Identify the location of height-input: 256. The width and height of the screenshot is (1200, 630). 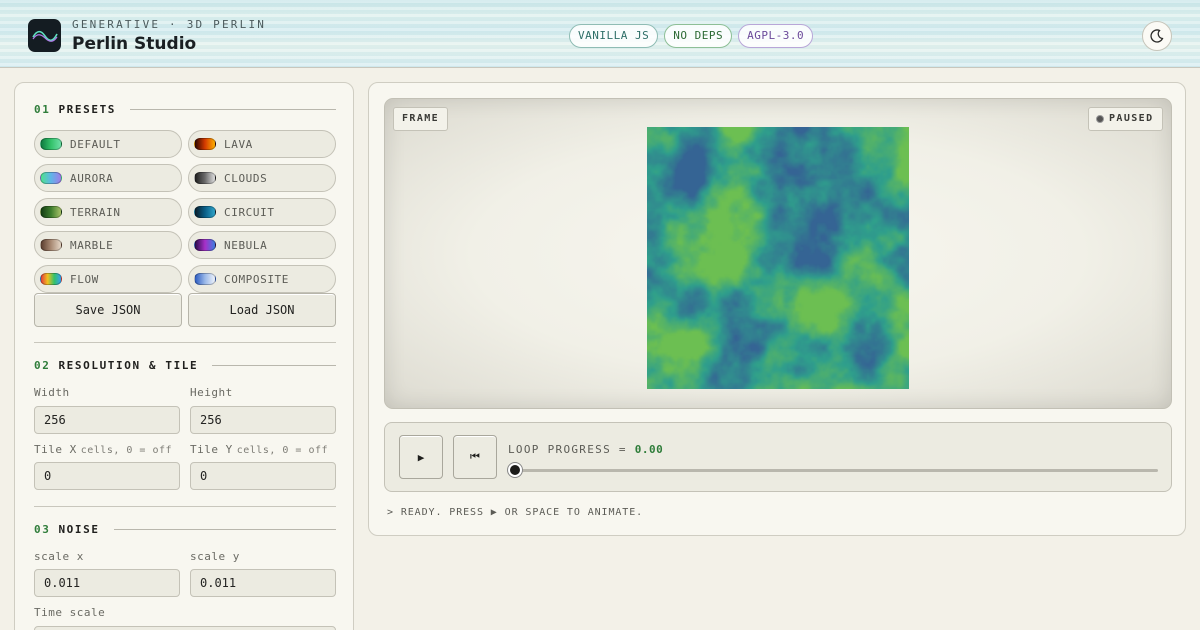
(263, 420).